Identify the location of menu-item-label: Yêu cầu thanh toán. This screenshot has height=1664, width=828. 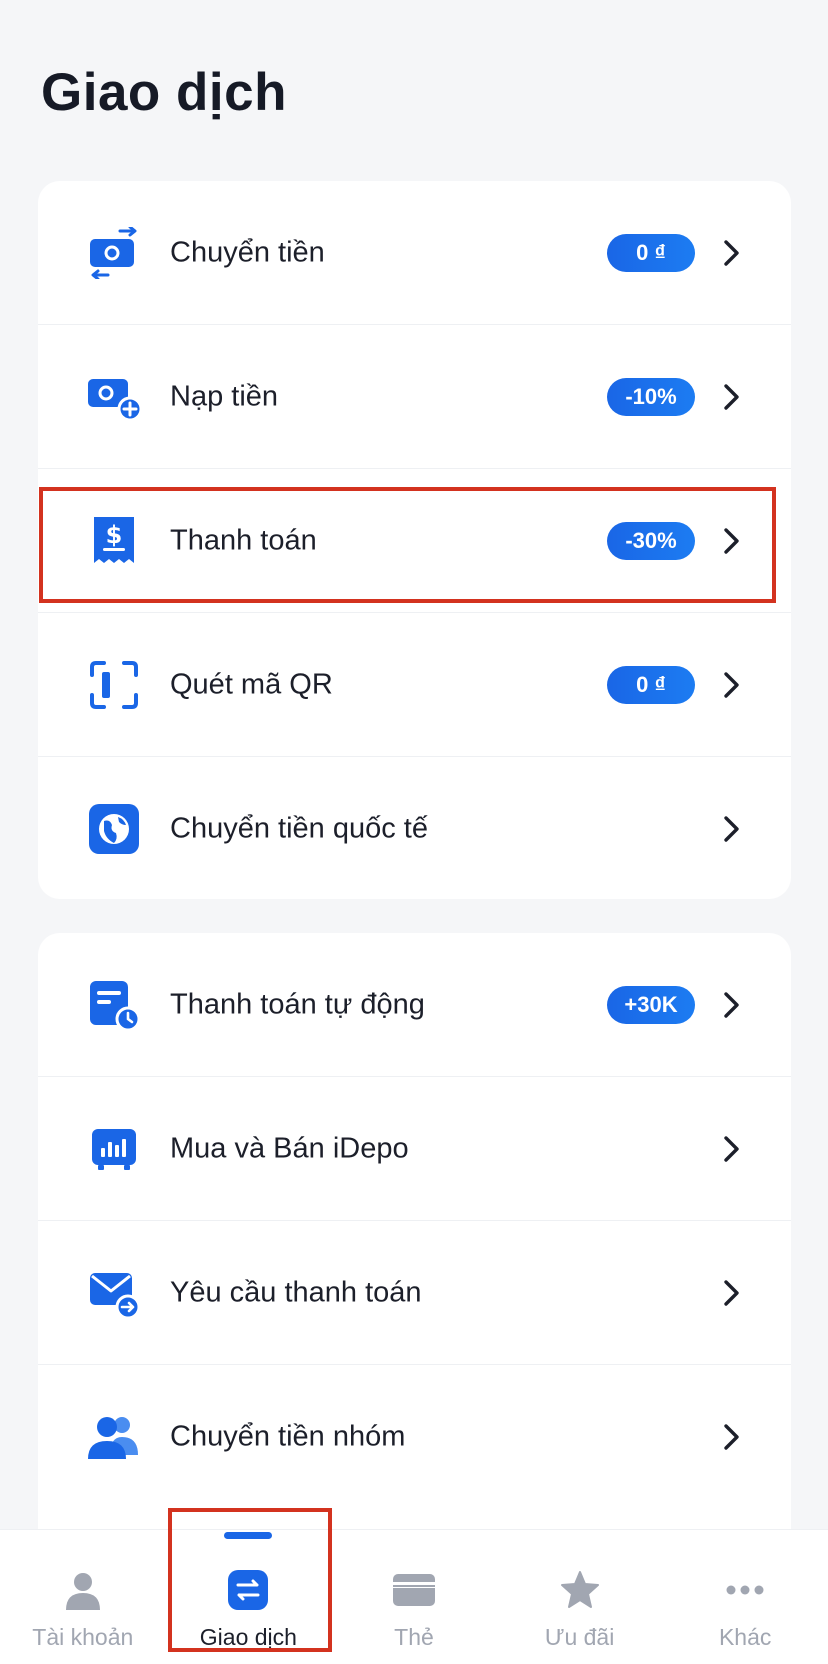
(296, 1292).